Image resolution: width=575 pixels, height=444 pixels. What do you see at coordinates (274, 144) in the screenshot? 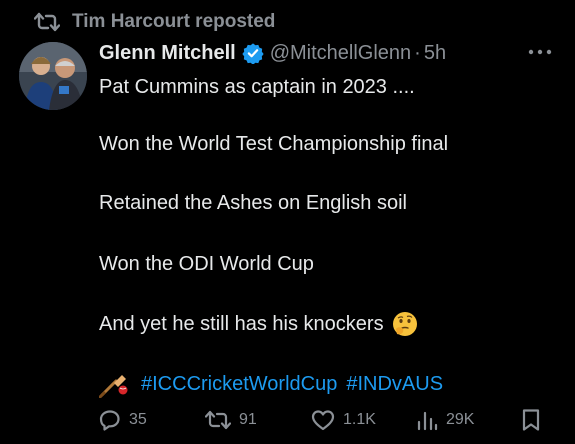
I see `tweet-line: Won the World Test Championship final` at bounding box center [274, 144].